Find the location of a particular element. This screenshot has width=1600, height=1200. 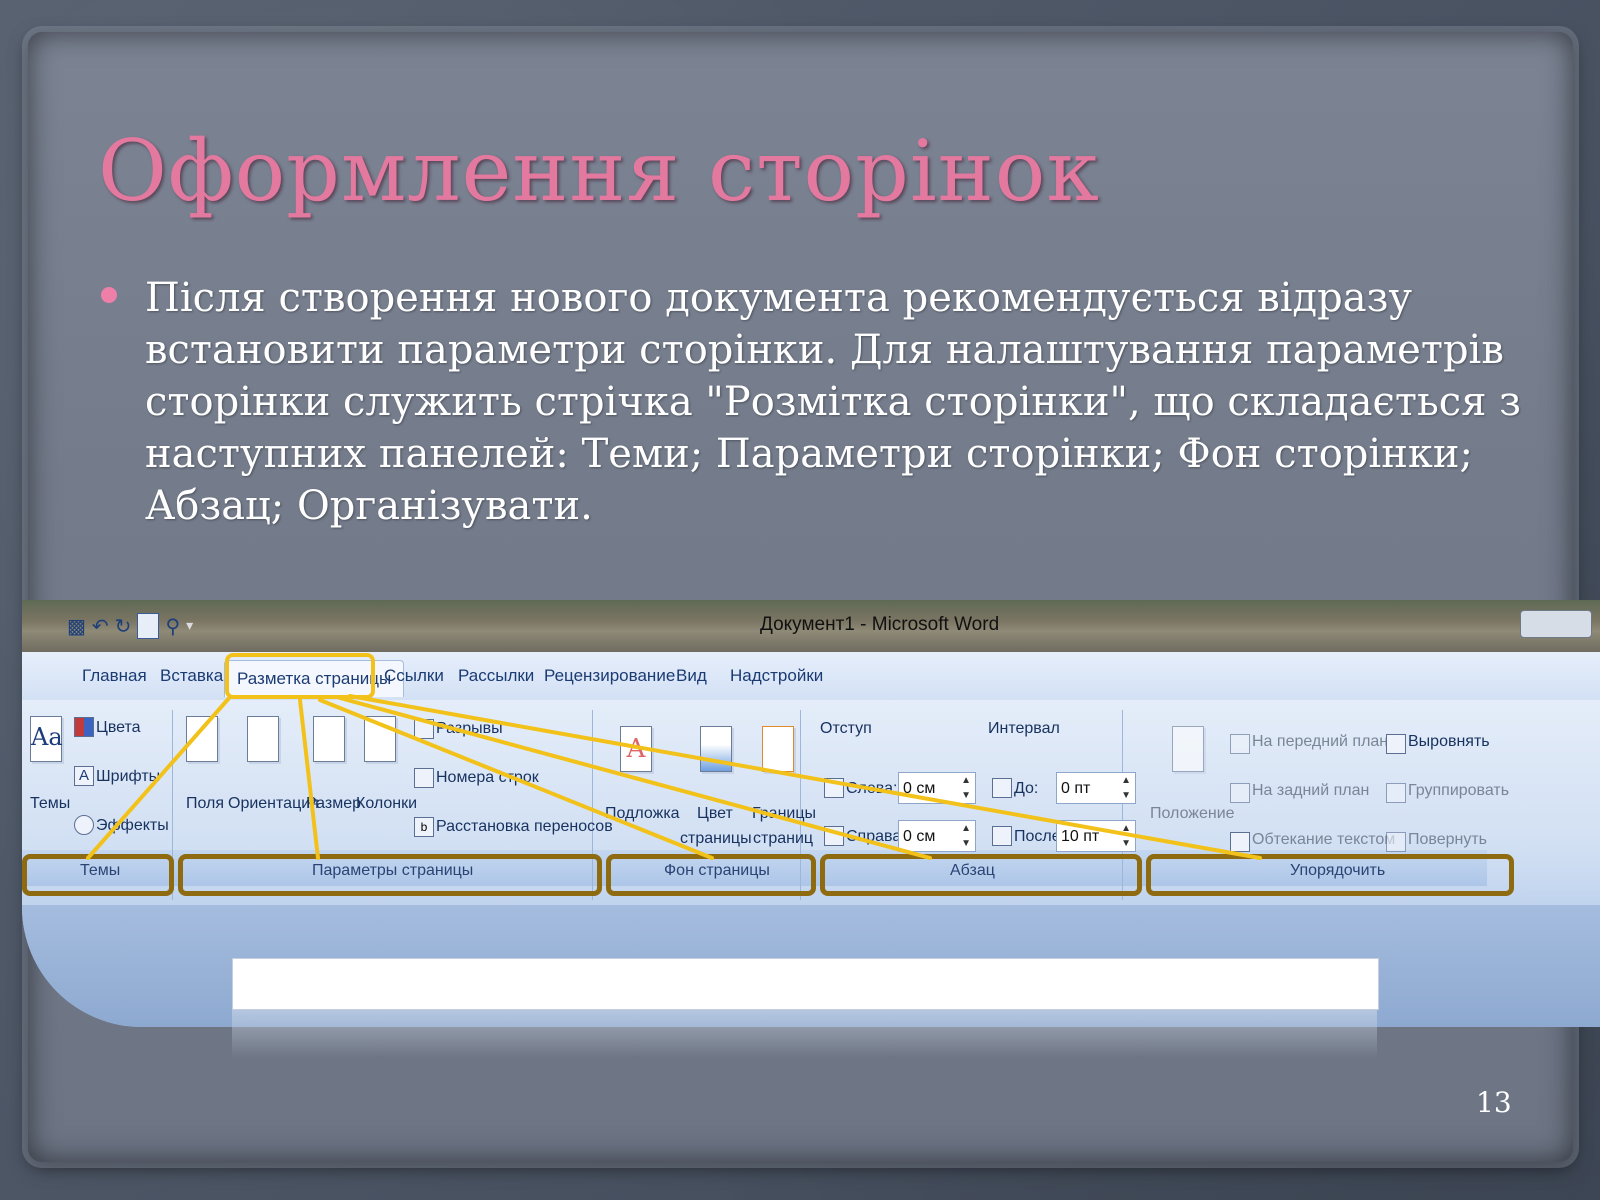

indent-left-icon is located at coordinates (834, 788).